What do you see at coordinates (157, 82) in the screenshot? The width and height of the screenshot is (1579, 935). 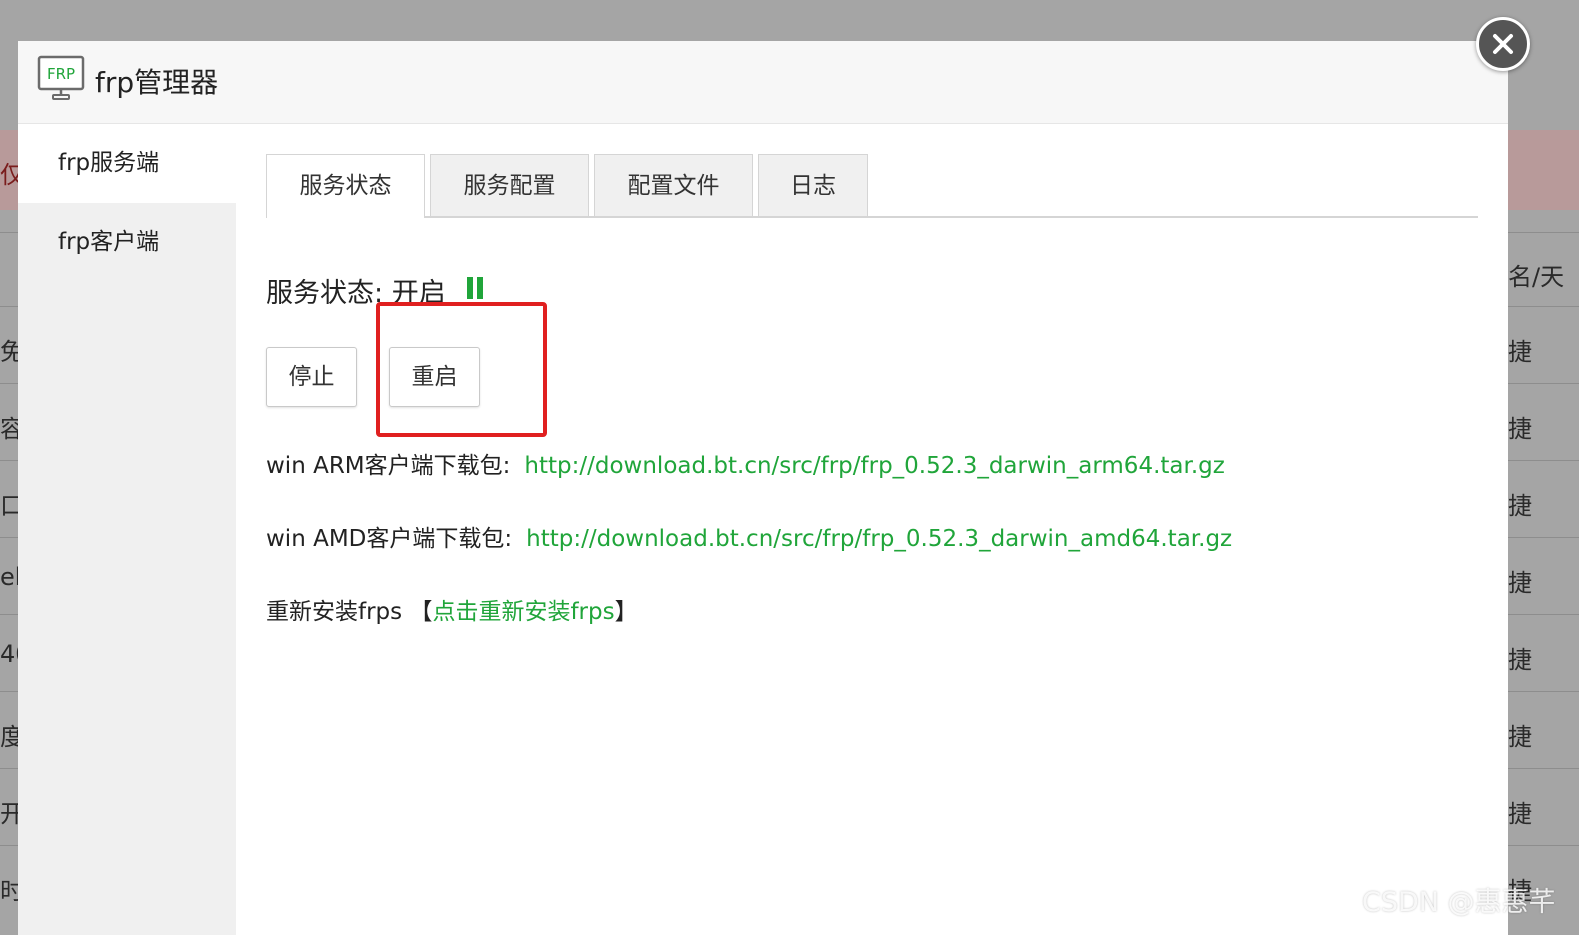 I see `dialog-title: frp管理器` at bounding box center [157, 82].